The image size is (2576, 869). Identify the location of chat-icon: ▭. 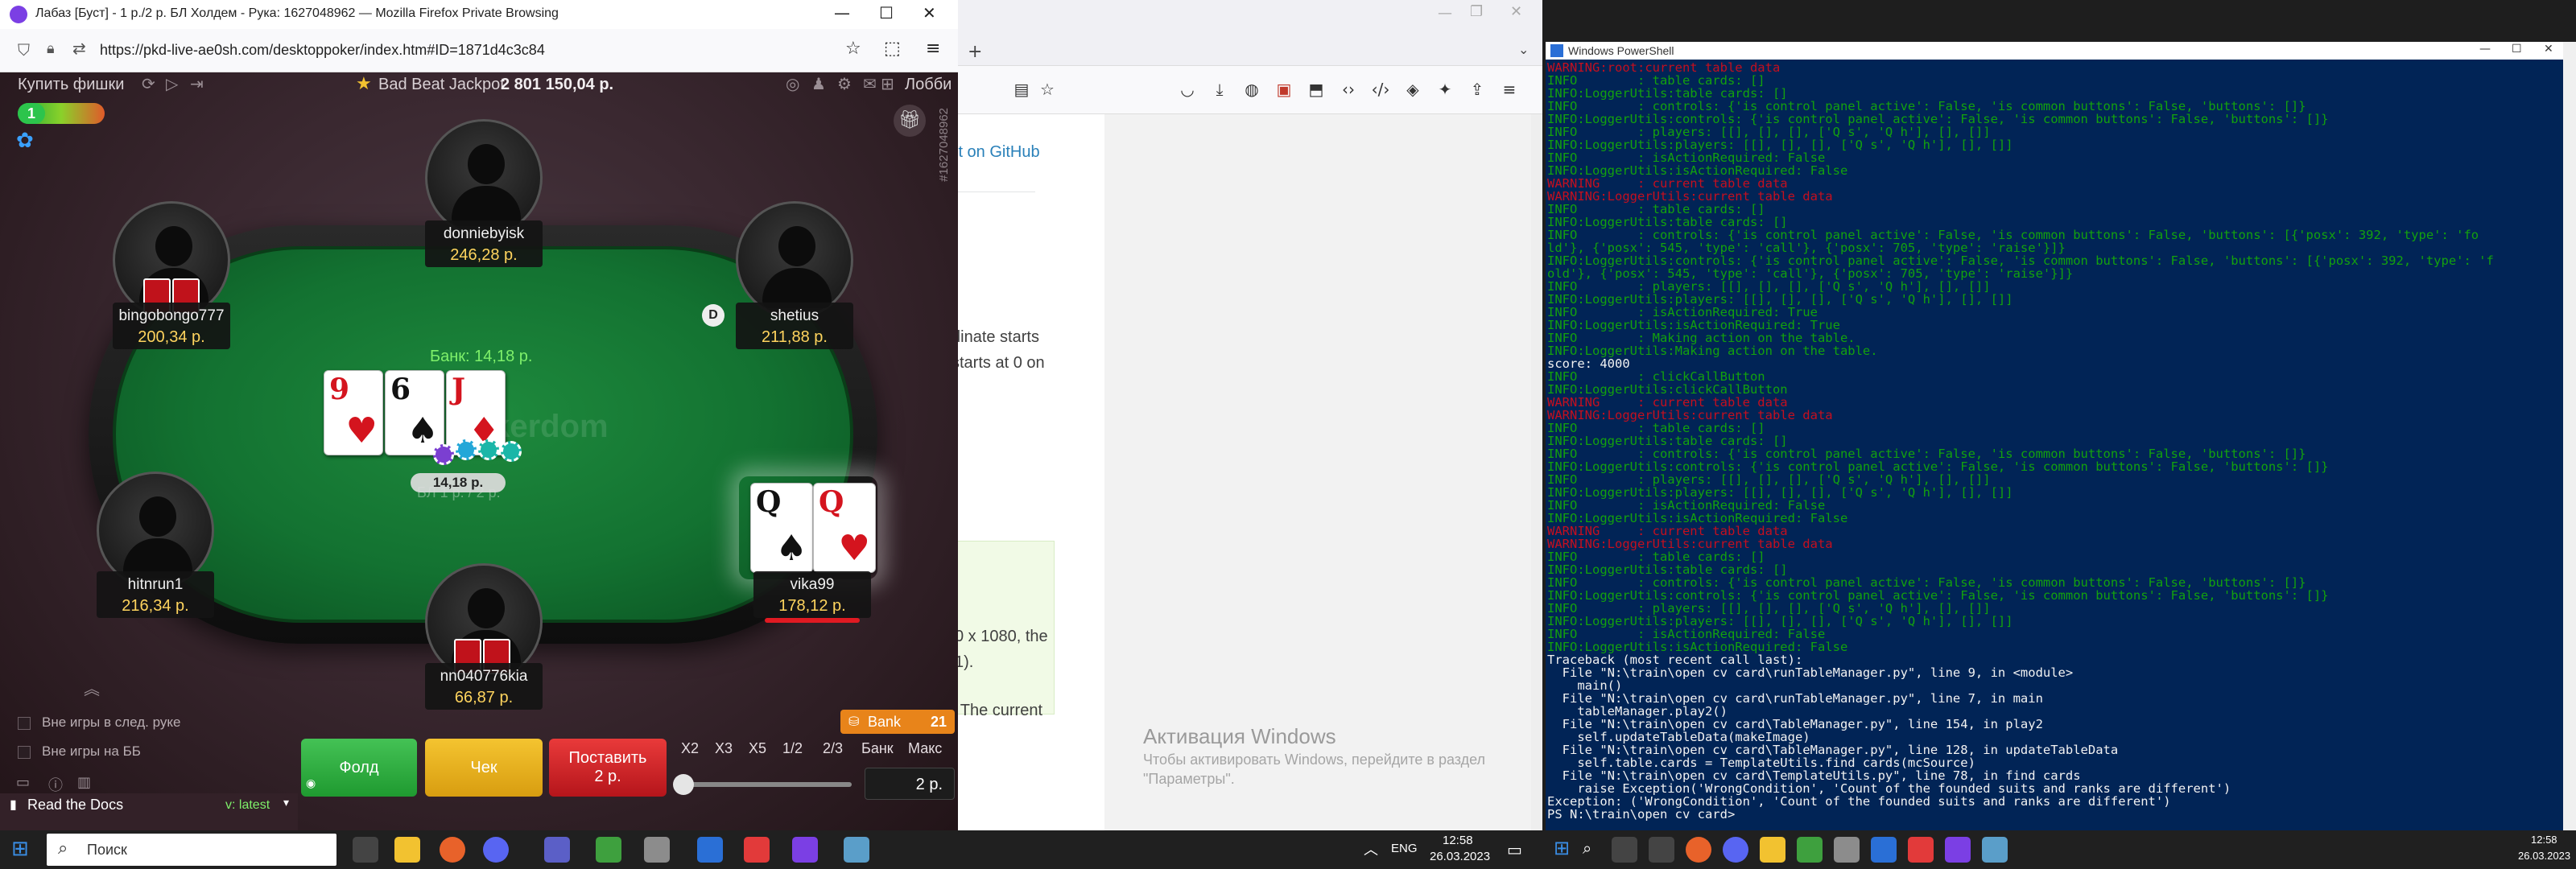
(23, 782).